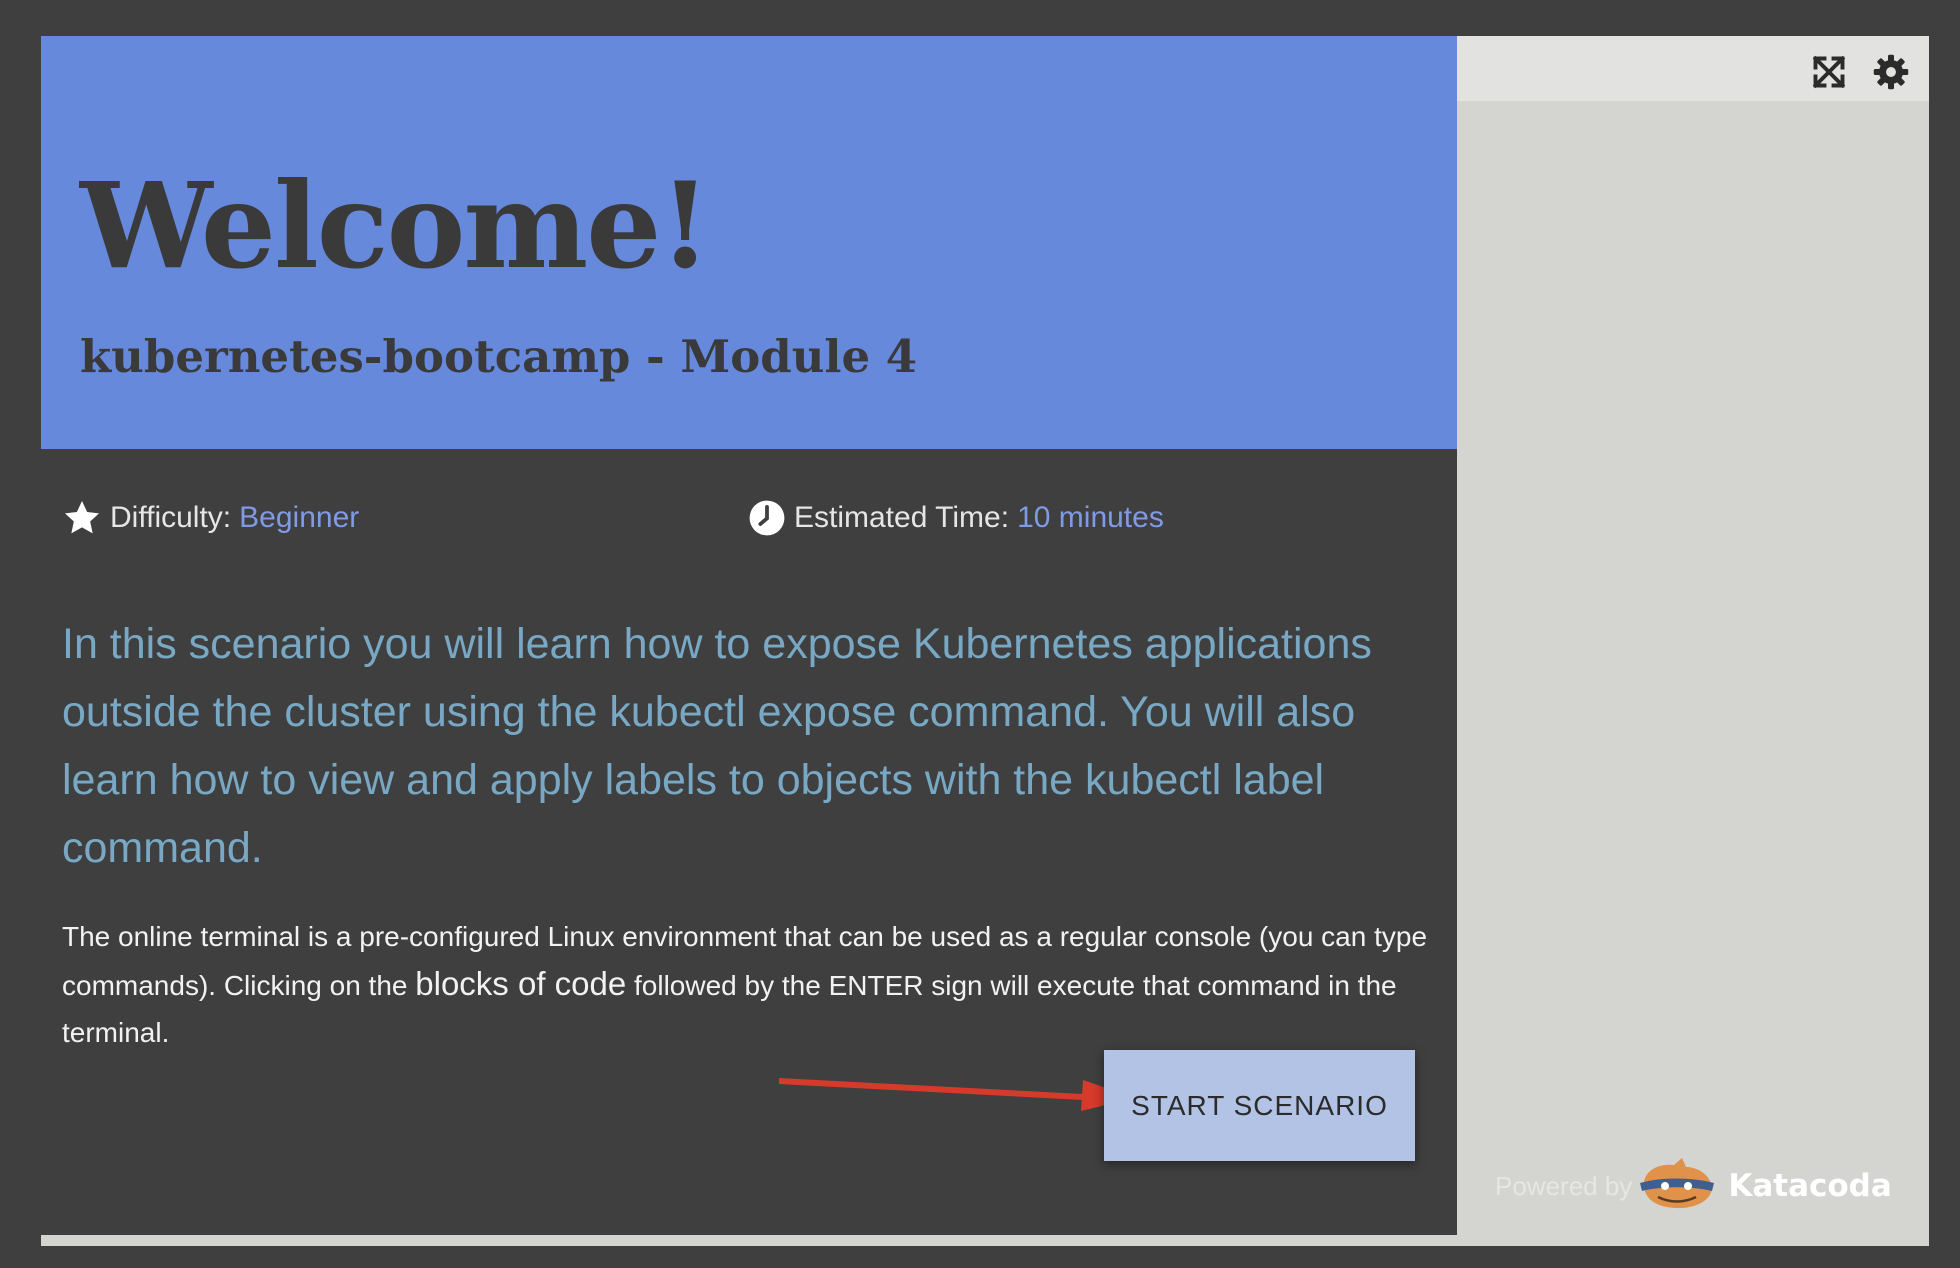 This screenshot has height=1268, width=1960. I want to click on module-subtitle: kubernetes-bootcamp - Module 4, so click(499, 356).